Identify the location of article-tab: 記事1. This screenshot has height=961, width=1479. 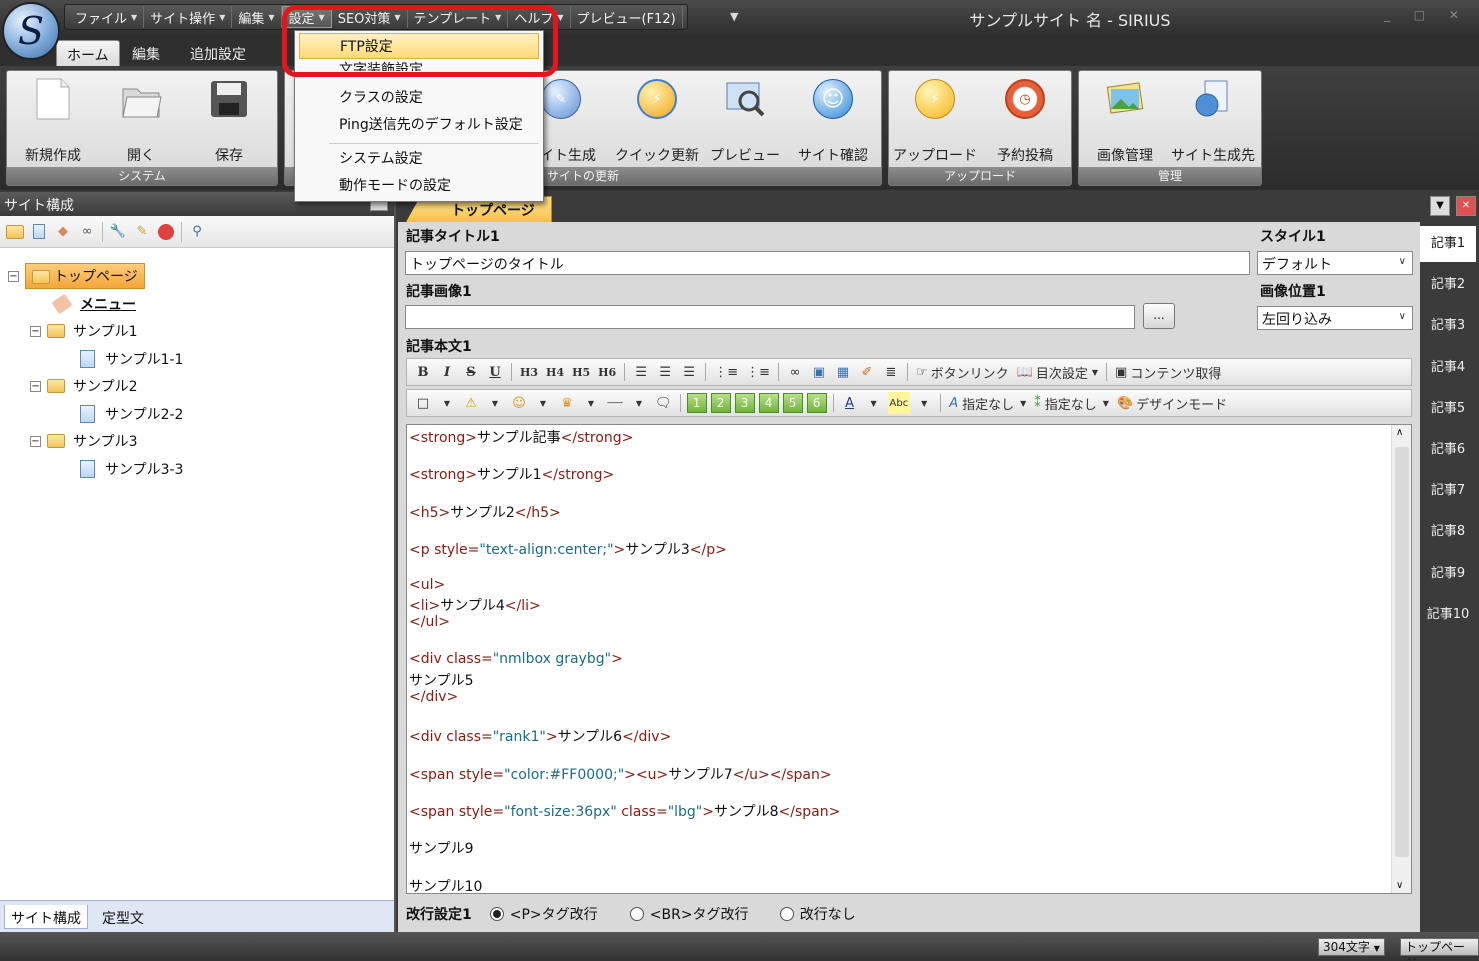
(1448, 244).